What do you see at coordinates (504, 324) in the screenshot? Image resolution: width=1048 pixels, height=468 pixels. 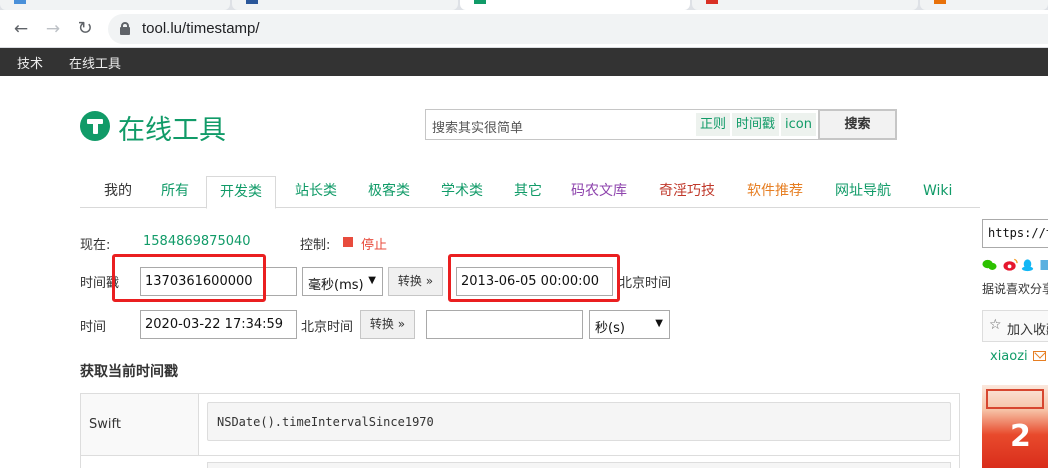 I see `timestamp-result-output` at bounding box center [504, 324].